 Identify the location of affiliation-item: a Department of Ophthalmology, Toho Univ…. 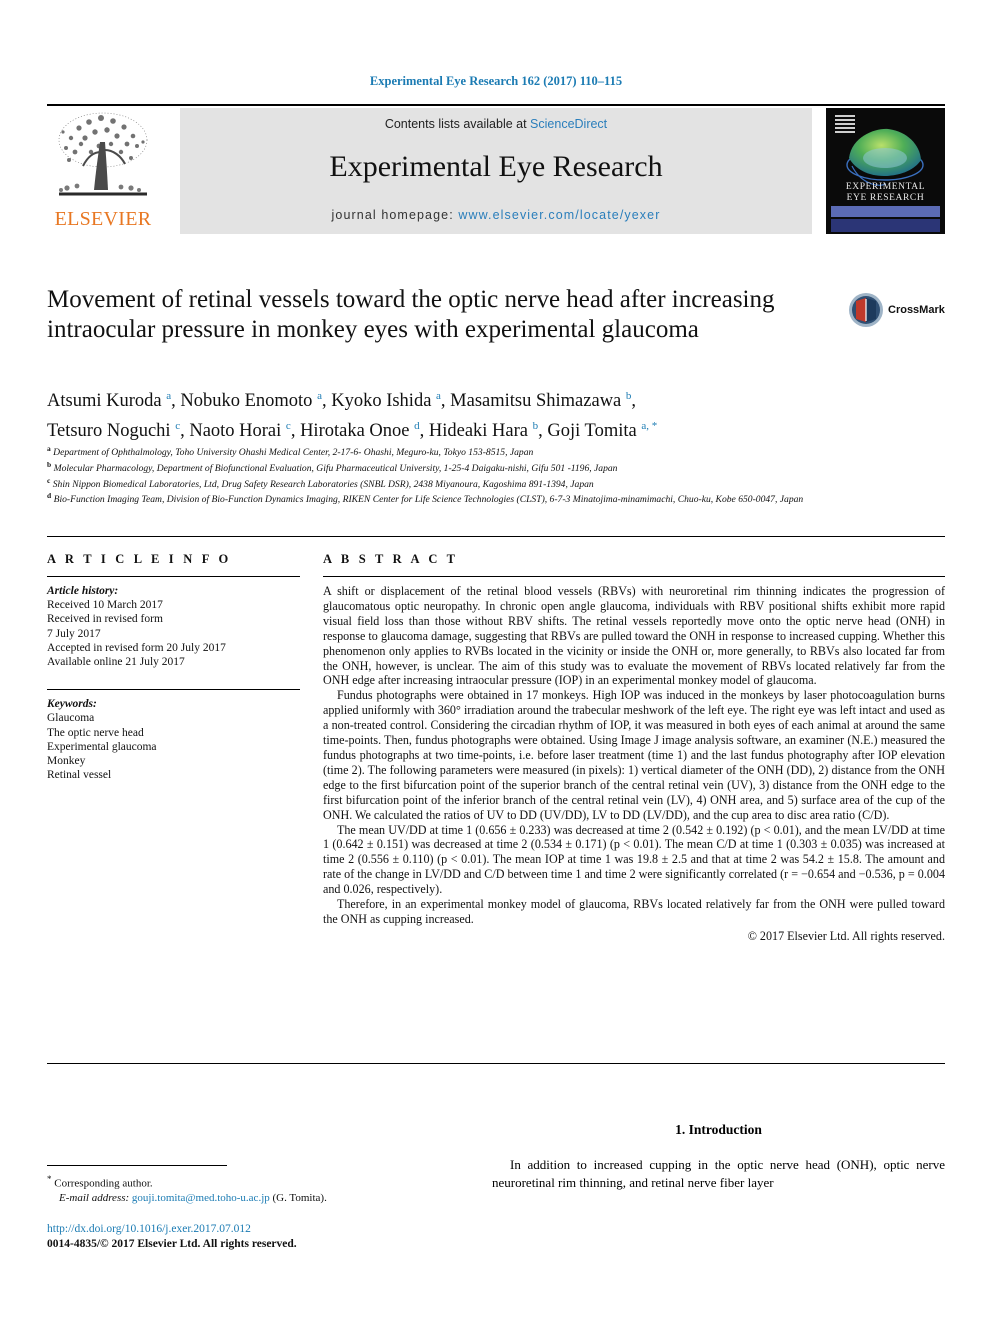
(492, 451).